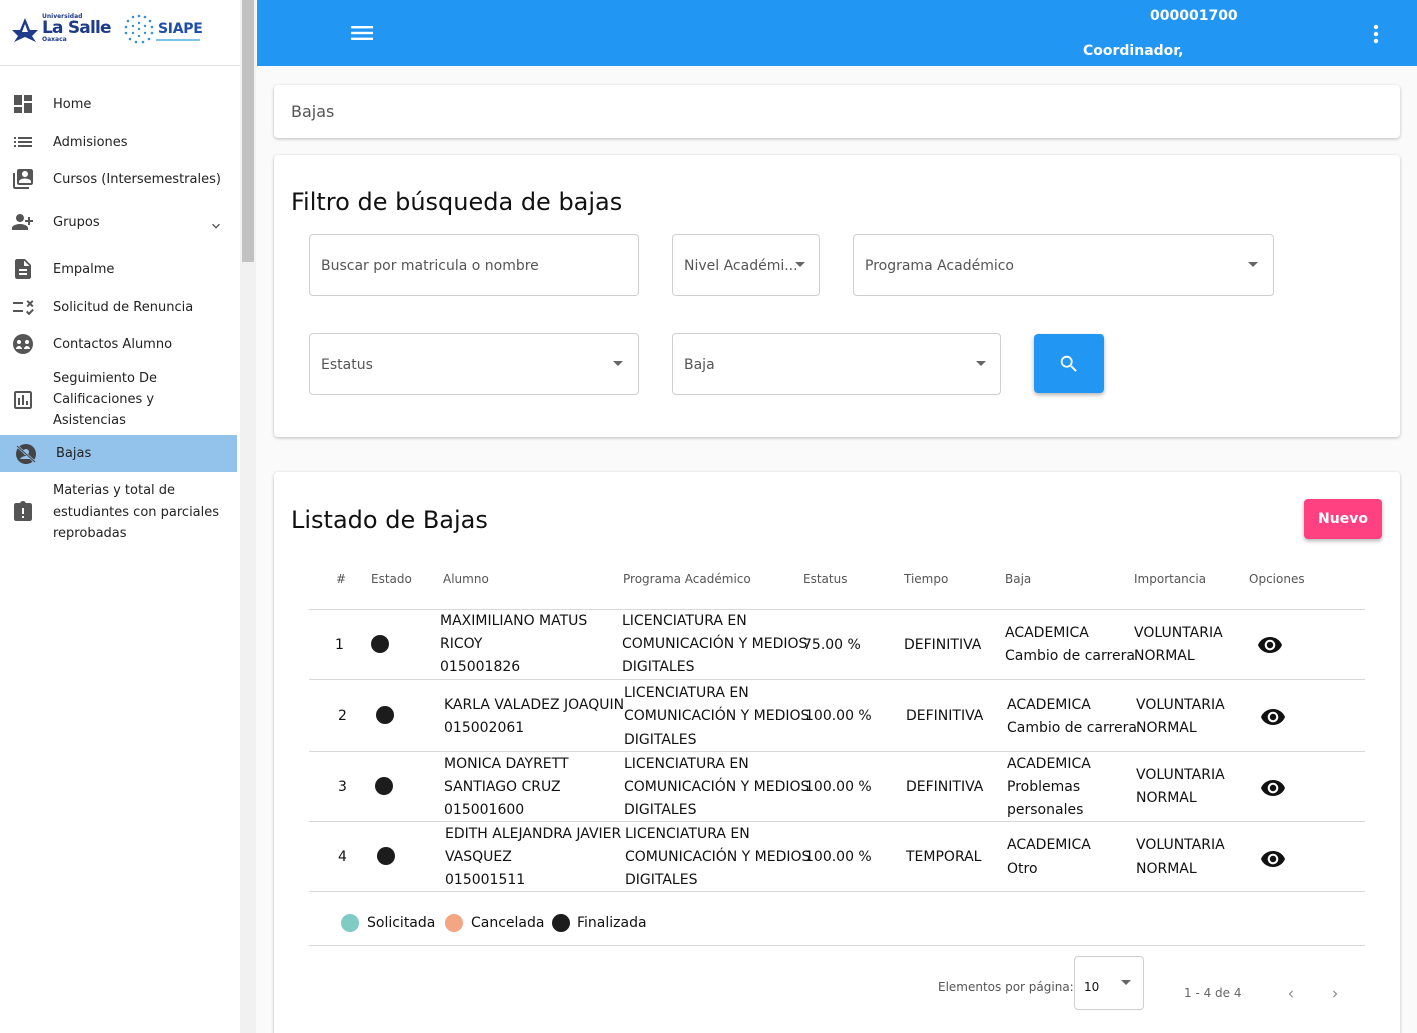 Image resolution: width=1417 pixels, height=1033 pixels. I want to click on no-person-icon, so click(26, 453).